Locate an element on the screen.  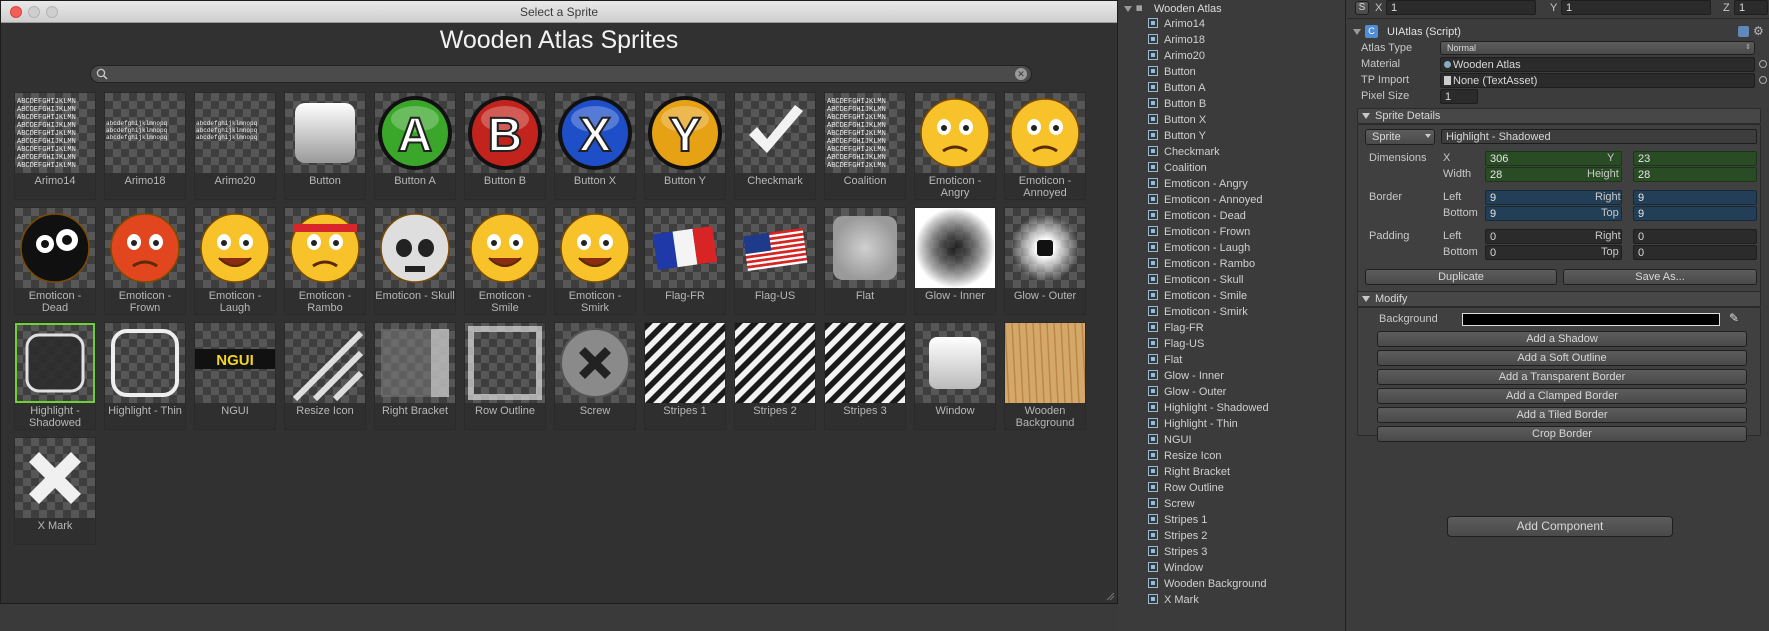
sprite-tile: Glow - Inner is located at coordinates (955, 261).